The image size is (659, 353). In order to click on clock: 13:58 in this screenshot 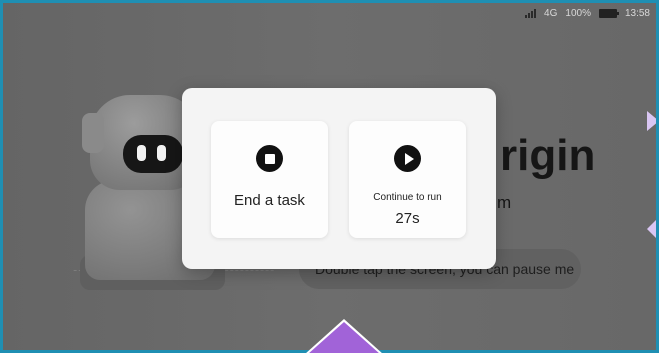, I will do `click(637, 13)`.